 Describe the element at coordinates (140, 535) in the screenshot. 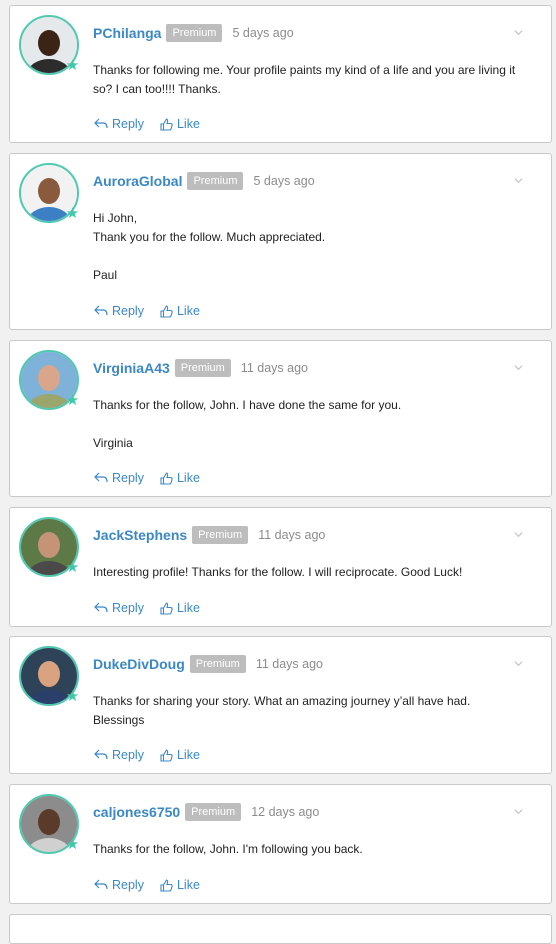

I see `username-link: JackStephens` at that location.